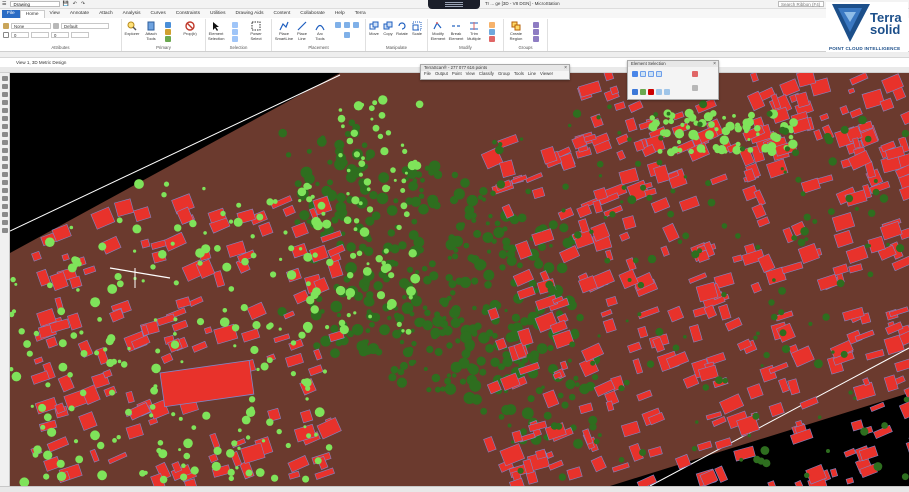 This screenshot has height=492, width=909. Describe the element at coordinates (32, 14) in the screenshot. I see `tab-home: Home` at that location.